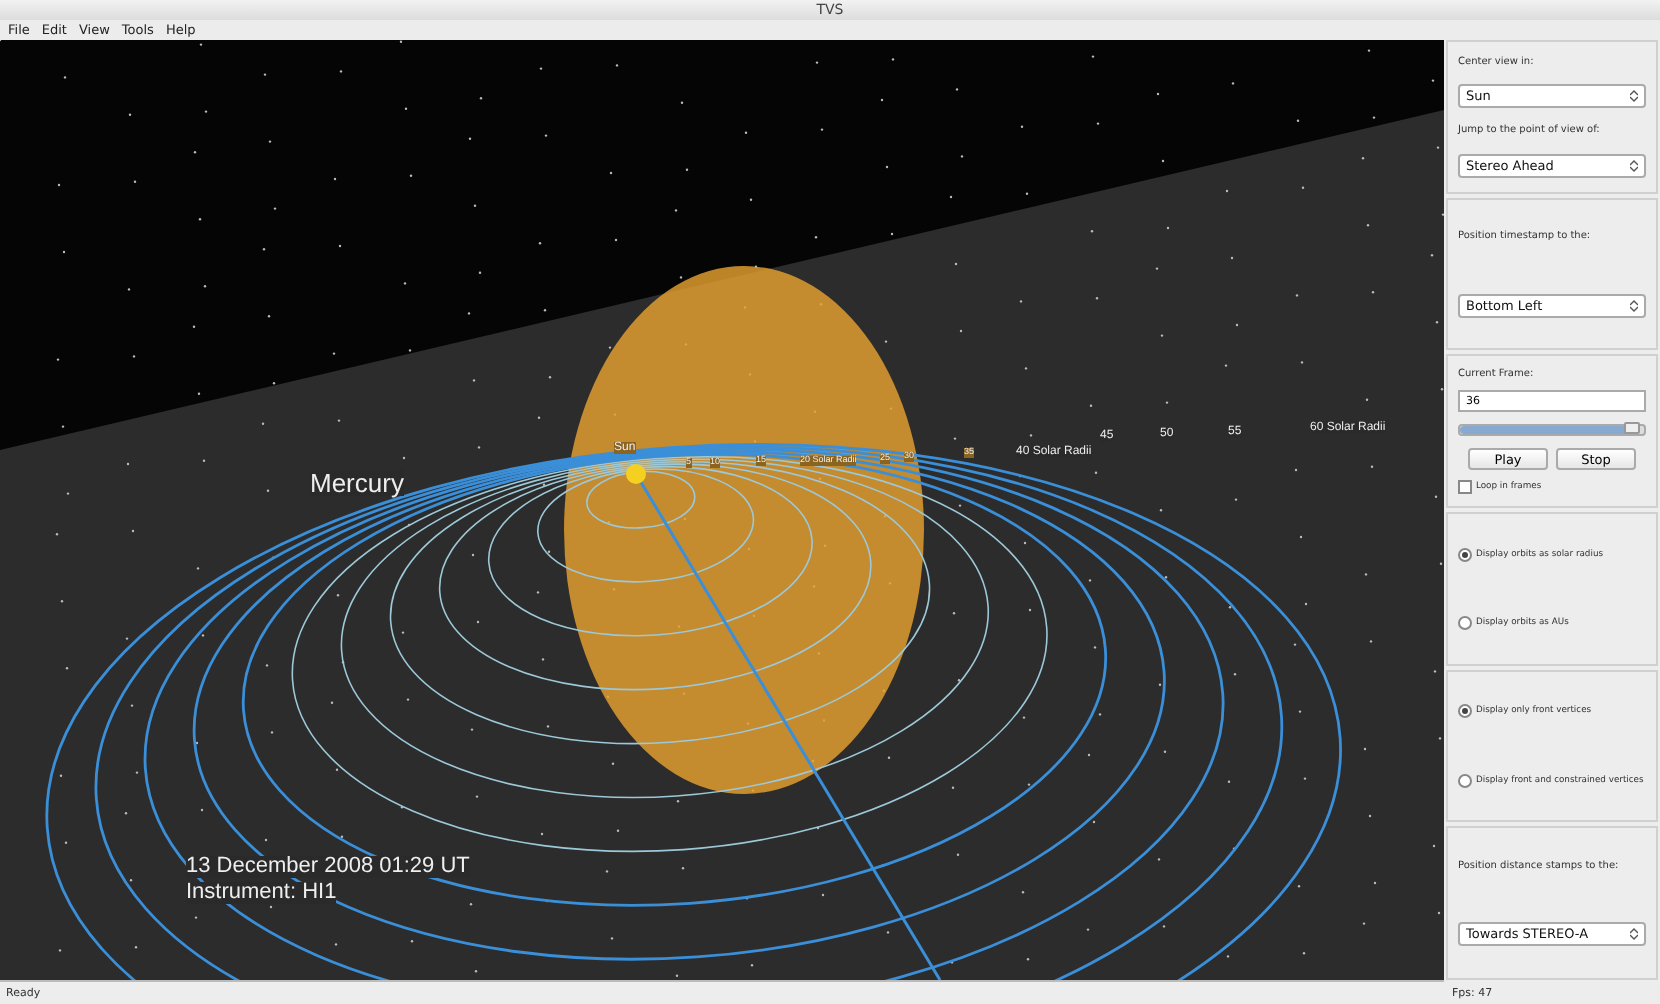  Describe the element at coordinates (261, 893) in the screenshot. I see `instrument-text: Instrument: HI1` at that location.